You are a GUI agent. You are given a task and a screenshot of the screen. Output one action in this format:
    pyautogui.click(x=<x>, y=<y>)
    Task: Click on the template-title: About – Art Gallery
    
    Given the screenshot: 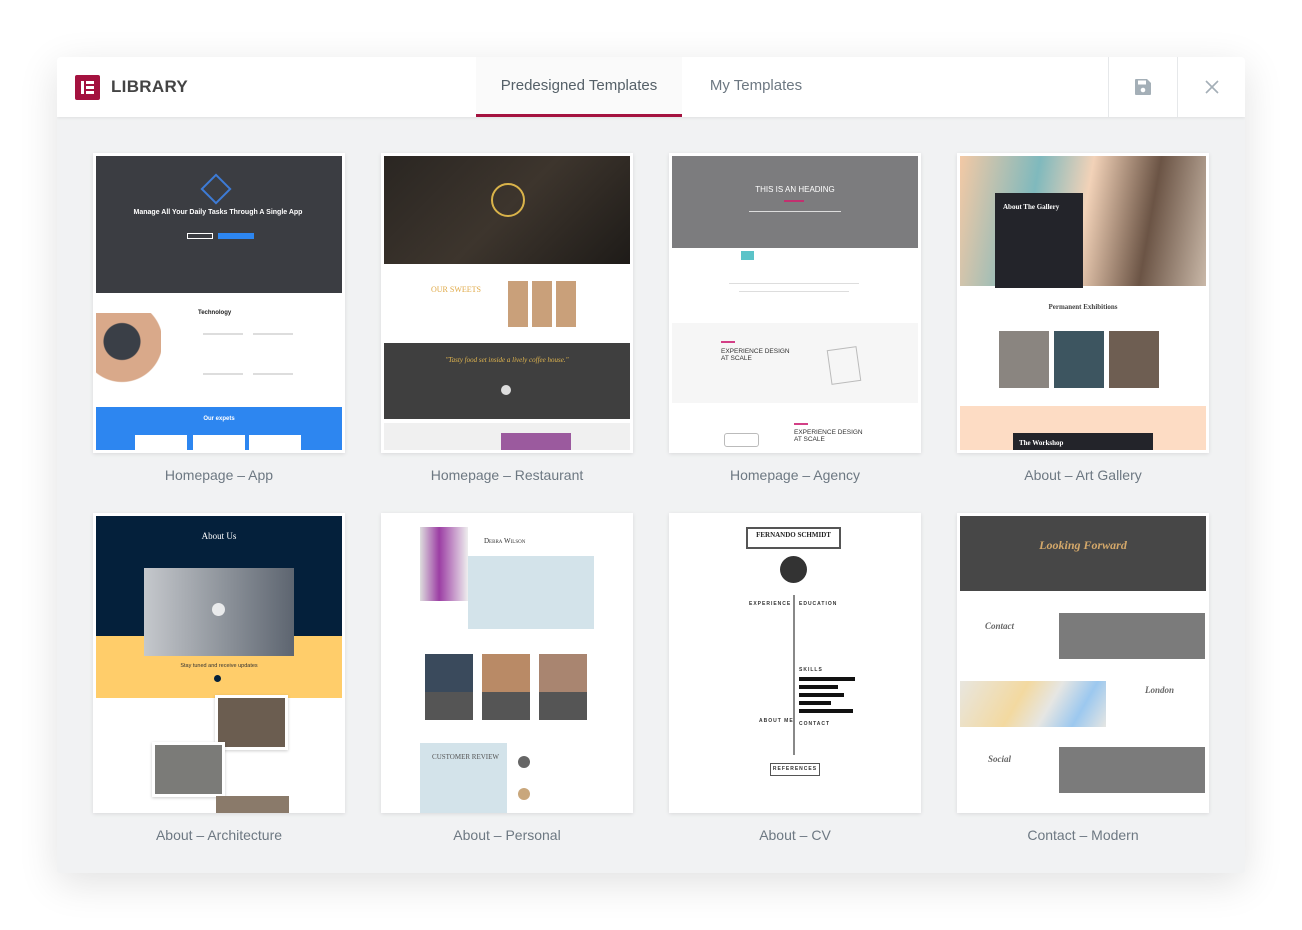 What is the action you would take?
    pyautogui.click(x=1083, y=475)
    